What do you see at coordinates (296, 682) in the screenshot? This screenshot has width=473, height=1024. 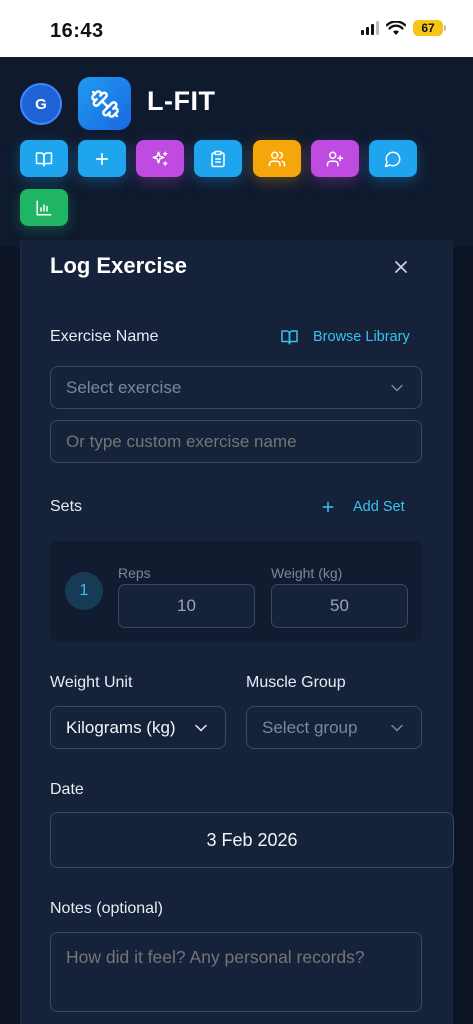 I see `muscle-group-label: Muscle Group` at bounding box center [296, 682].